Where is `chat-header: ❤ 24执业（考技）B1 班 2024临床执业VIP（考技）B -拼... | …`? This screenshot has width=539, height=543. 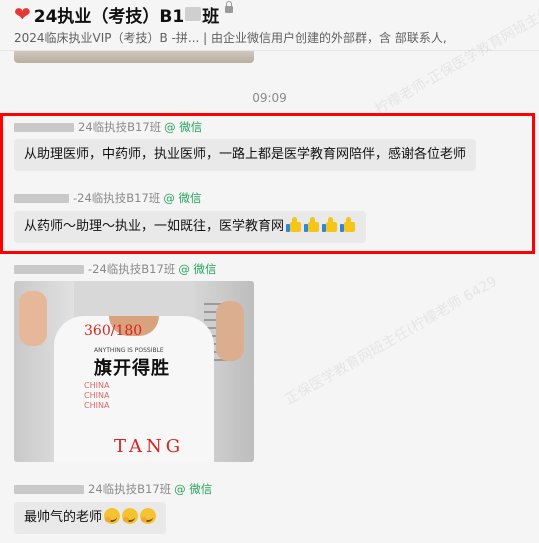
chat-header: ❤ 24执业（考技）B1 班 2024临床执业VIP（考技）B -拼... | … is located at coordinates (269, 25).